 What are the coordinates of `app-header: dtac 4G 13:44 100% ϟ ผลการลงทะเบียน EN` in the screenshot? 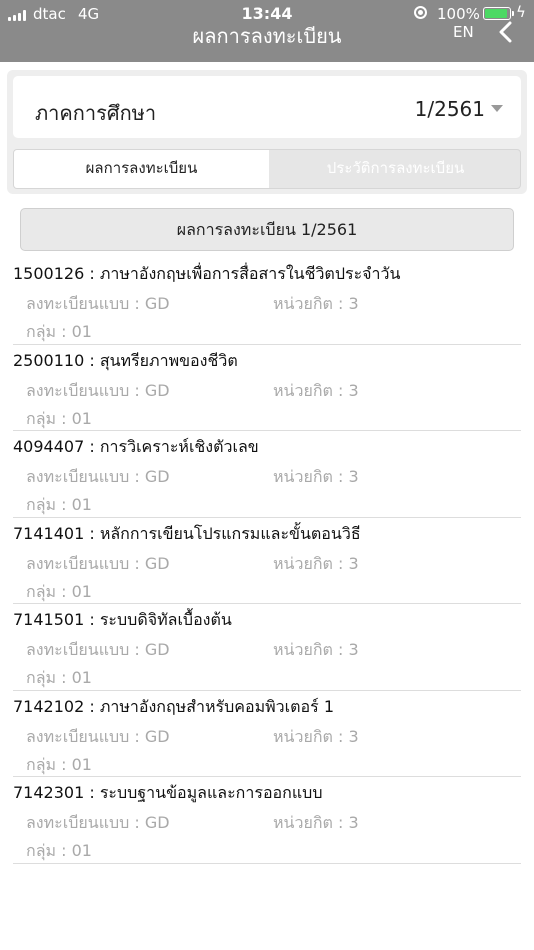 It's located at (267, 31).